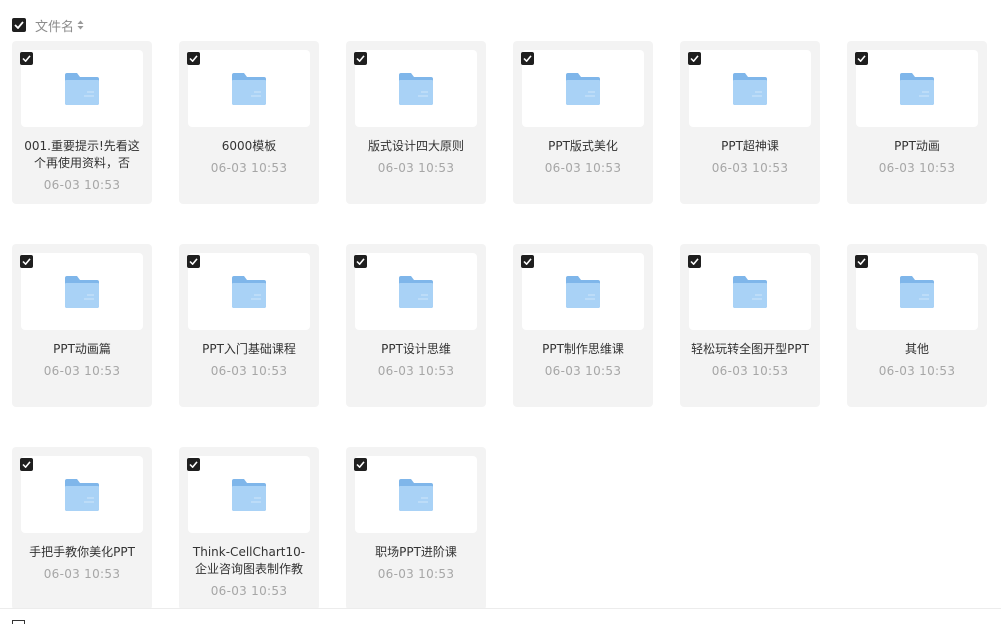  I want to click on sort-by-name-button: 文件名, so click(59, 25).